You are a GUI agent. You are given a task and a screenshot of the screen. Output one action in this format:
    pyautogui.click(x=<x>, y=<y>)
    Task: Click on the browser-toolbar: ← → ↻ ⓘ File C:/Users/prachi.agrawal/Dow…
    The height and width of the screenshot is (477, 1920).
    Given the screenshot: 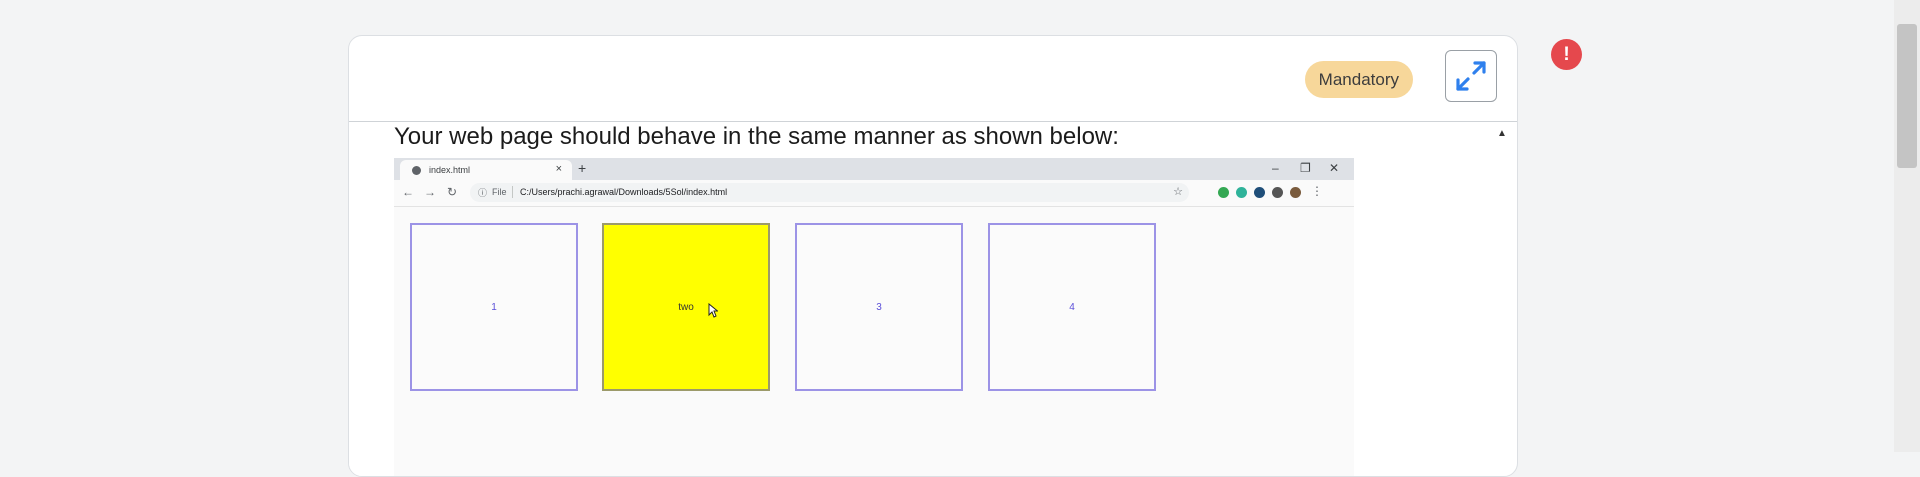 What is the action you would take?
    pyautogui.click(x=874, y=193)
    